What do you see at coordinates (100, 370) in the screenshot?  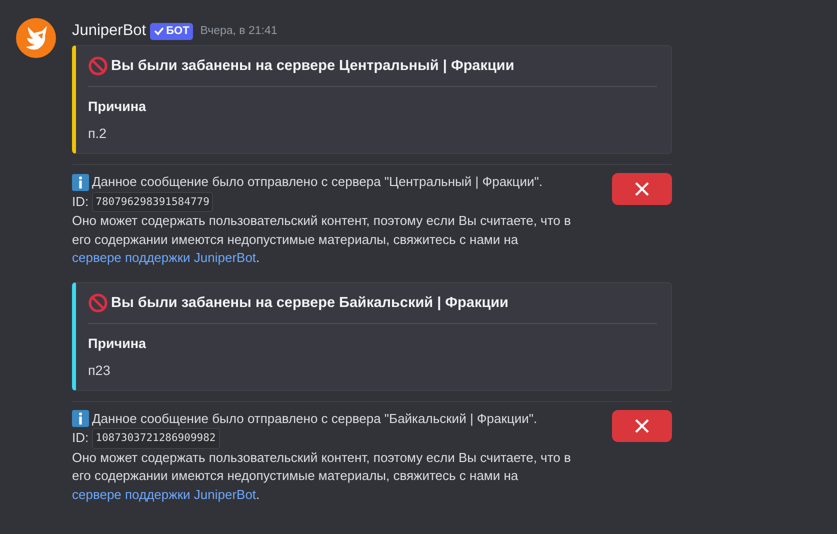 I see `field-value: п23` at bounding box center [100, 370].